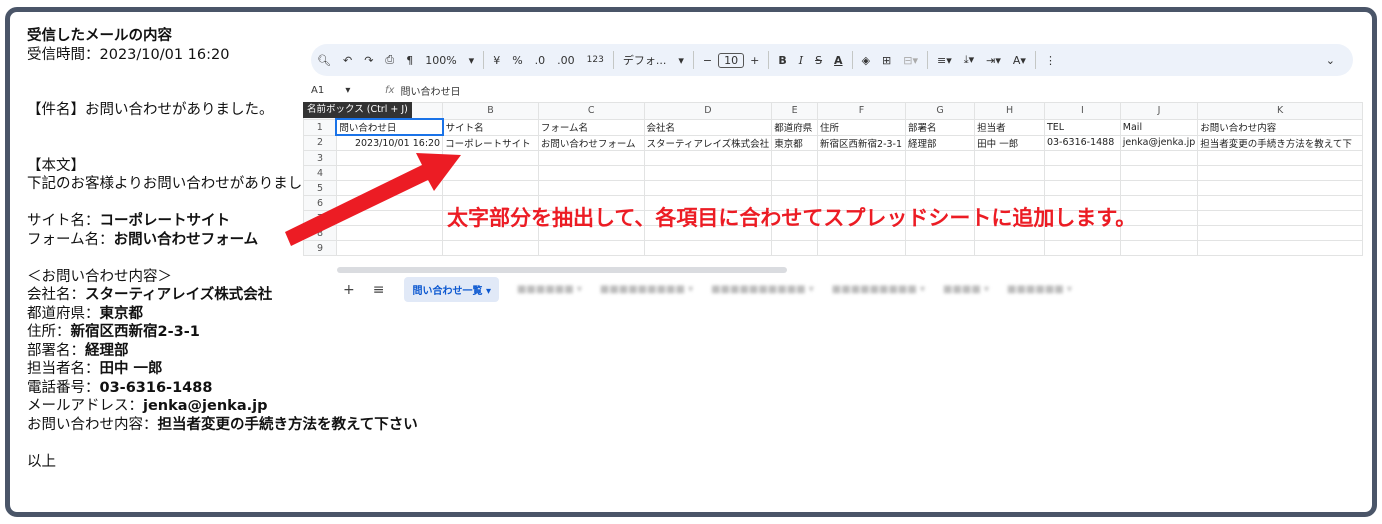 Image resolution: width=1382 pixels, height=524 pixels. I want to click on callout-text: 太字部分を抽出して、各項目に合わせてスプレッドシートに追加します。, so click(792, 218).